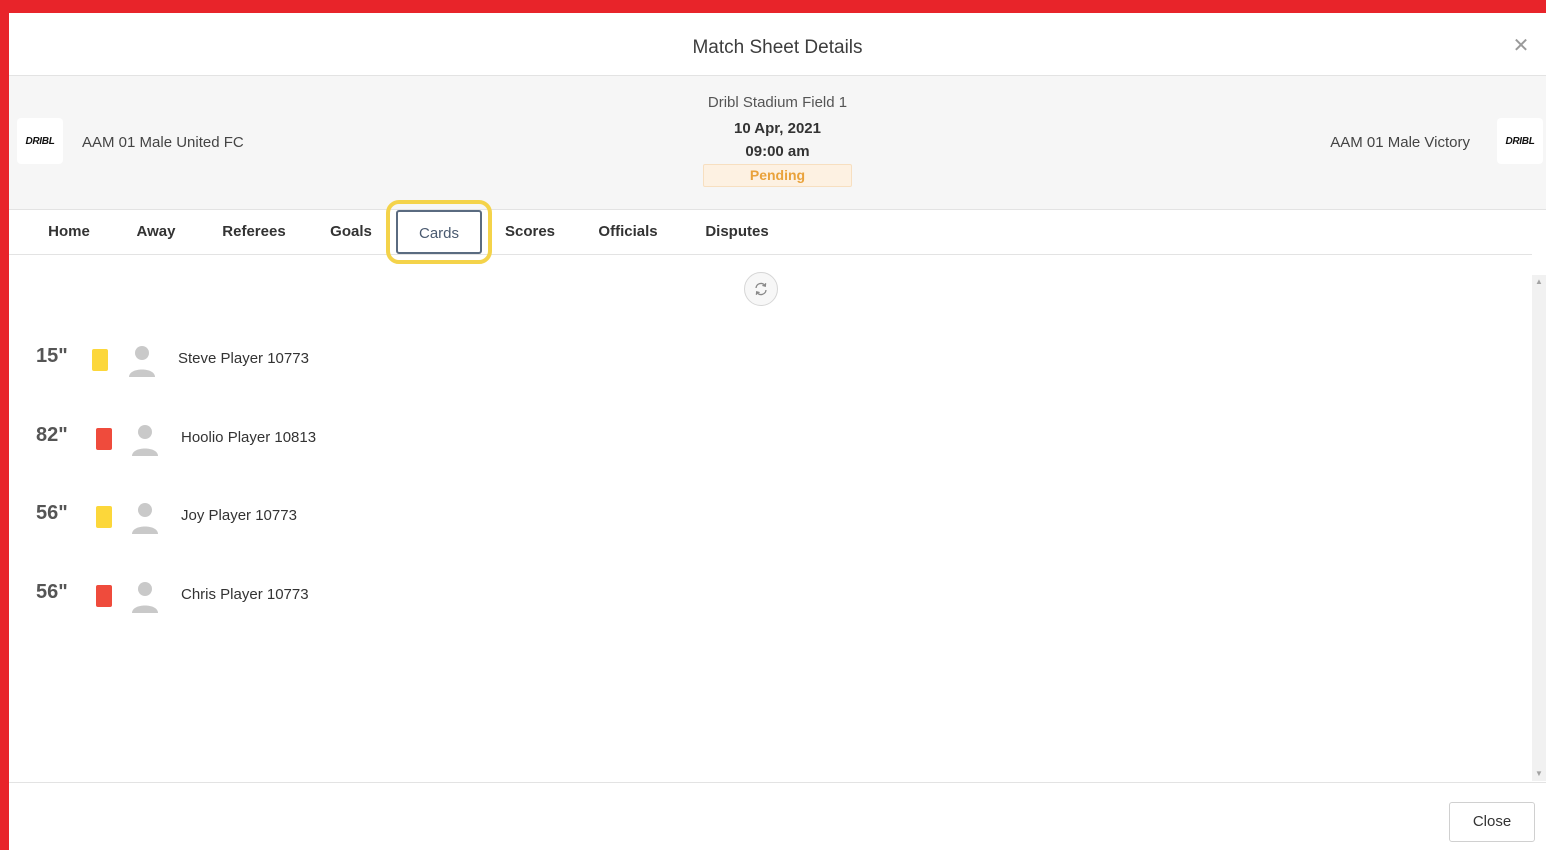 Image resolution: width=1546 pixels, height=850 pixels. I want to click on scroll-up-icon: ▲, so click(1539, 282).